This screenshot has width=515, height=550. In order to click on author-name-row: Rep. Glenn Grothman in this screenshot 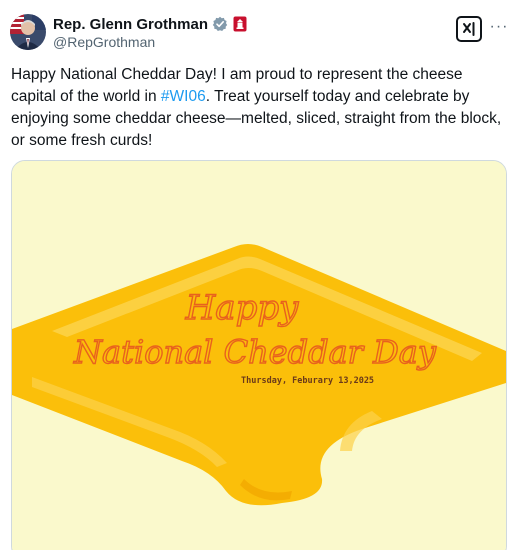, I will do `click(151, 24)`.